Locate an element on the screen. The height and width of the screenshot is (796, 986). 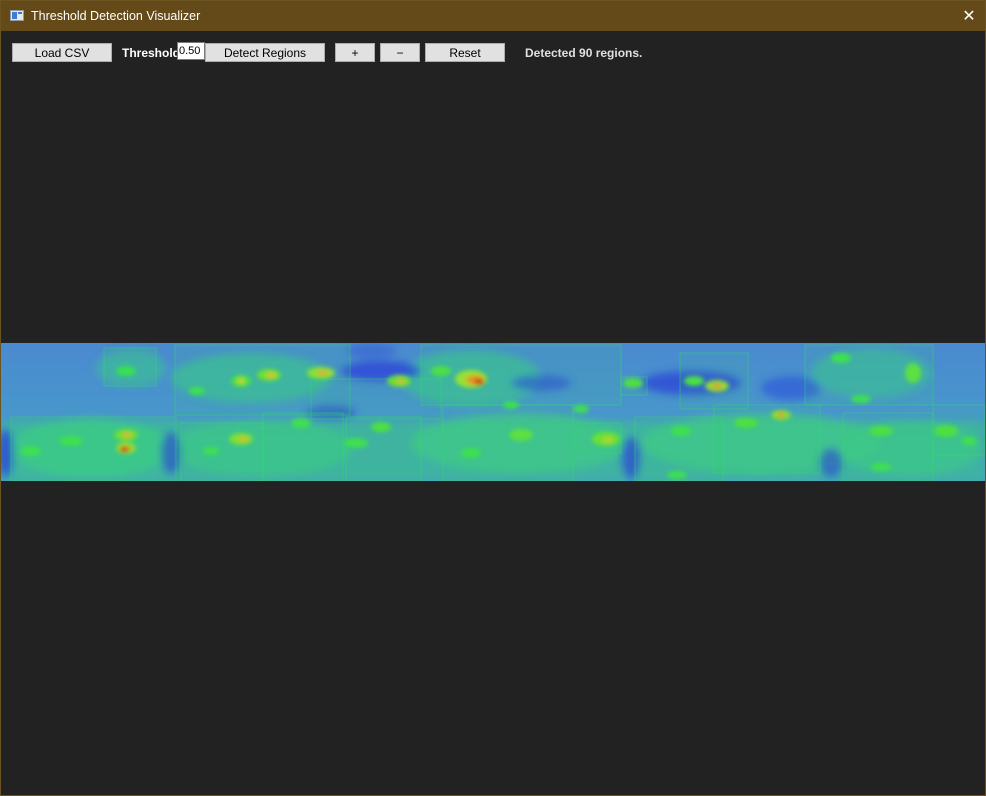
reset-button: Reset is located at coordinates (465, 52).